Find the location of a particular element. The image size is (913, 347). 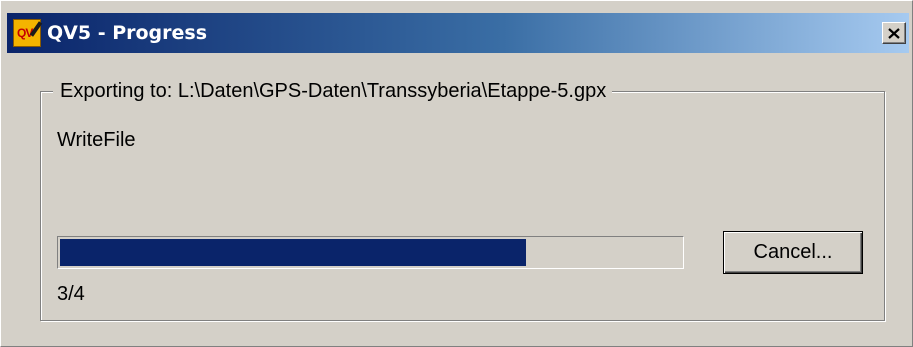

progress-bar is located at coordinates (370, 252).